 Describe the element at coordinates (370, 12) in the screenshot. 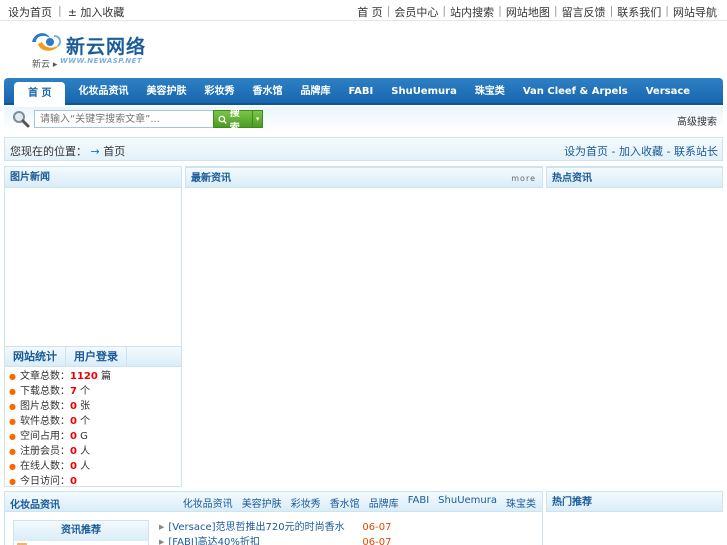

I see `top-link-home: 首 页` at that location.